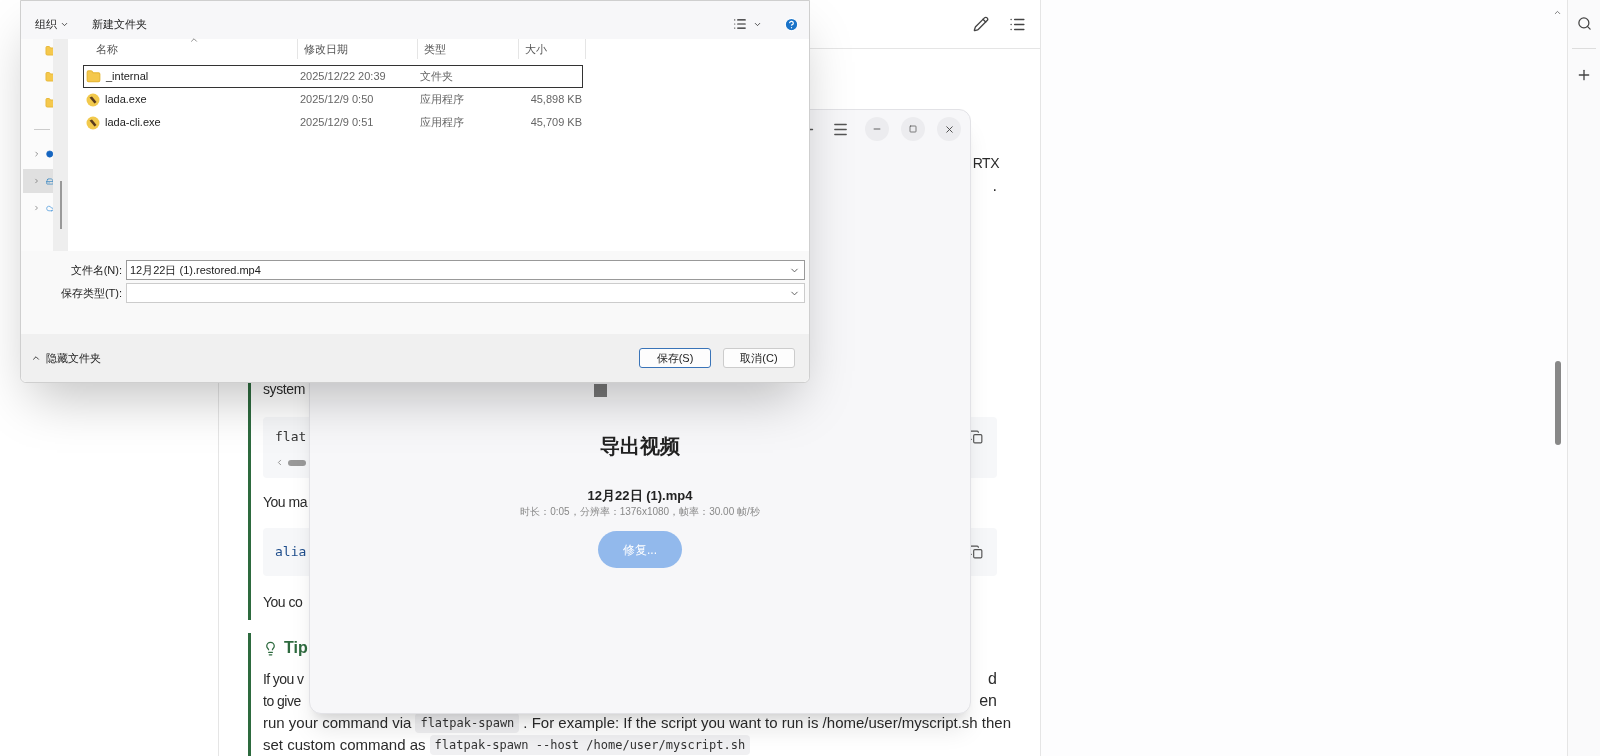  Describe the element at coordinates (747, 24) in the screenshot. I see `view-options-button` at that location.